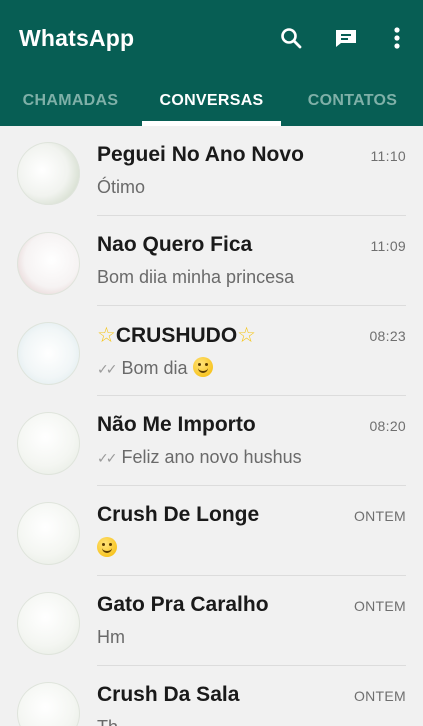 The width and height of the screenshot is (423, 726). I want to click on chat-row: Crush De Longe ONTEM, so click(211, 531).